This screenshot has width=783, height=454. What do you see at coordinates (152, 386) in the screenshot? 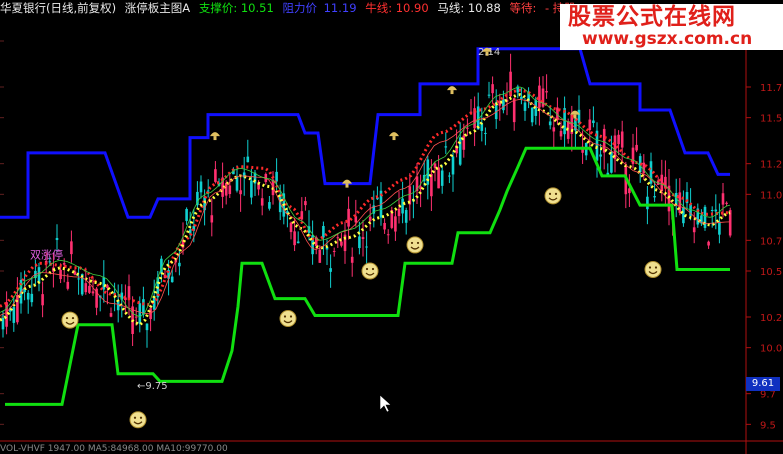
I see `low-price-annotation: ←9.75` at bounding box center [152, 386].